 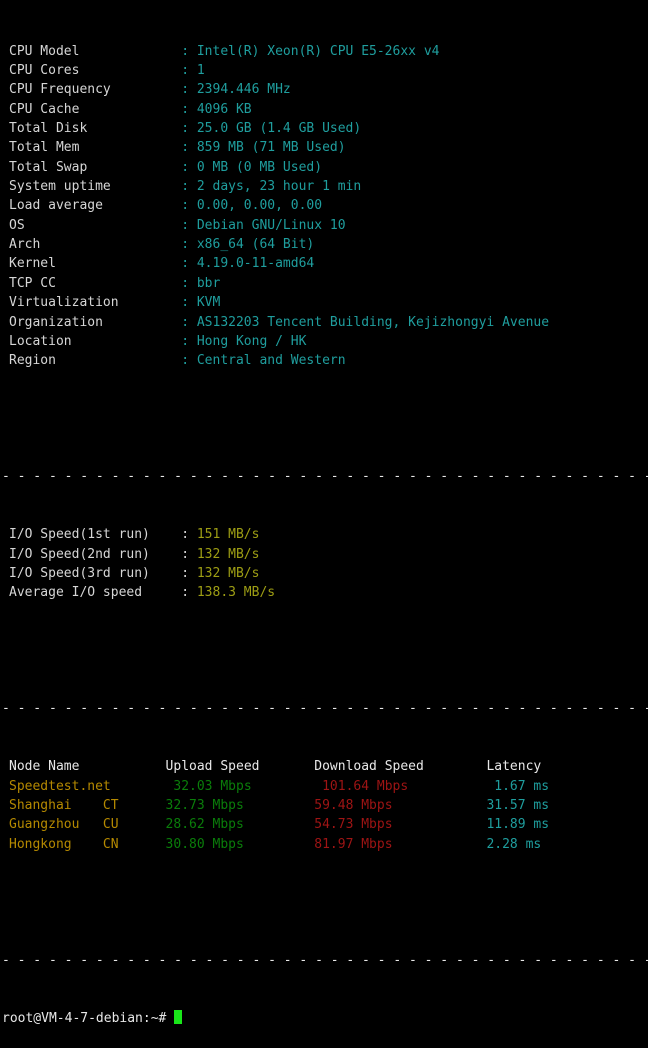 What do you see at coordinates (518, 806) in the screenshot?
I see `speedtest-latency: 31.57 ms` at bounding box center [518, 806].